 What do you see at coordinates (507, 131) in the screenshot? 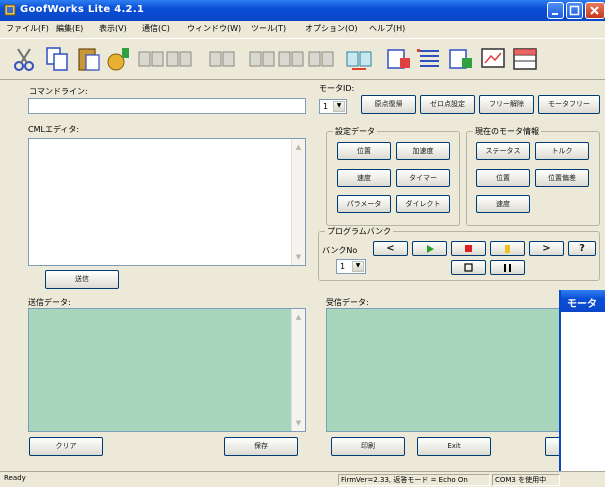
I see `motor-info-group-title: 現在のモータ情報` at bounding box center [507, 131].